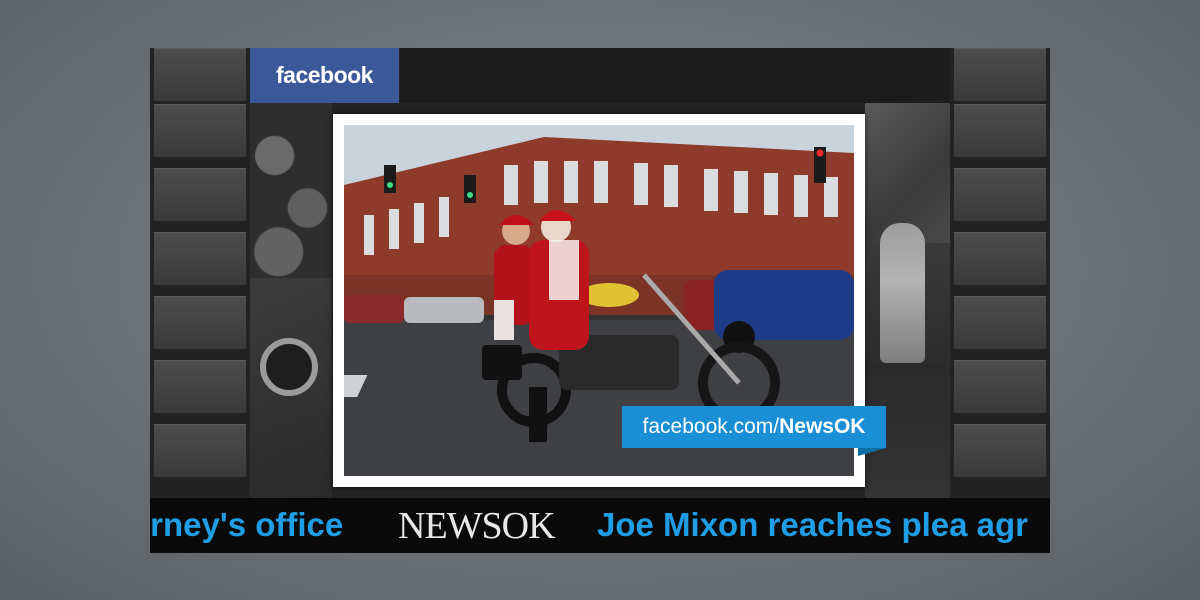  I want to click on mug-icon, so click(289, 367).